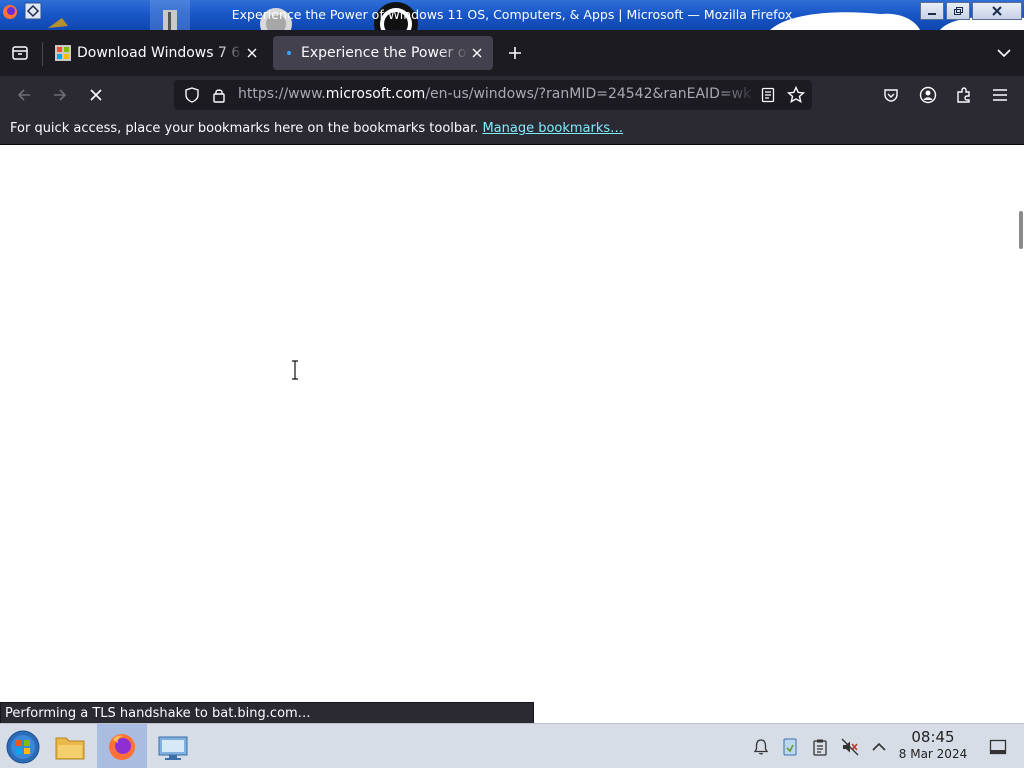 The image size is (1024, 768). I want to click on pocket-button, so click(891, 95).